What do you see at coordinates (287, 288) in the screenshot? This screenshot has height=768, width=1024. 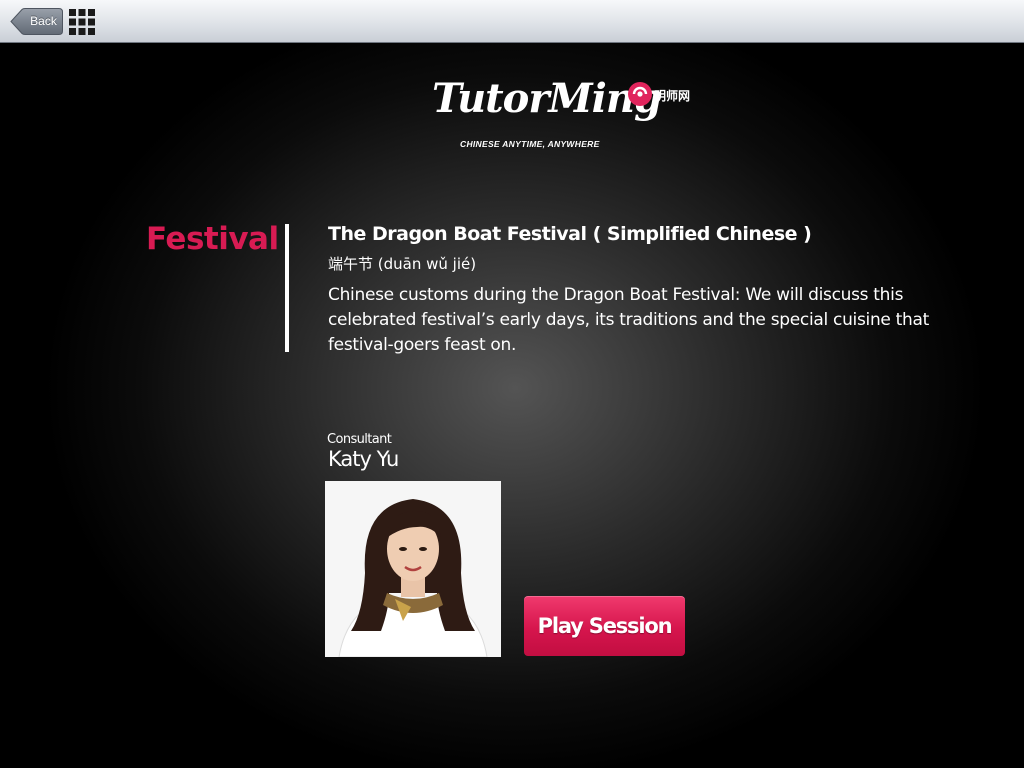 I see `vertical-divider` at bounding box center [287, 288].